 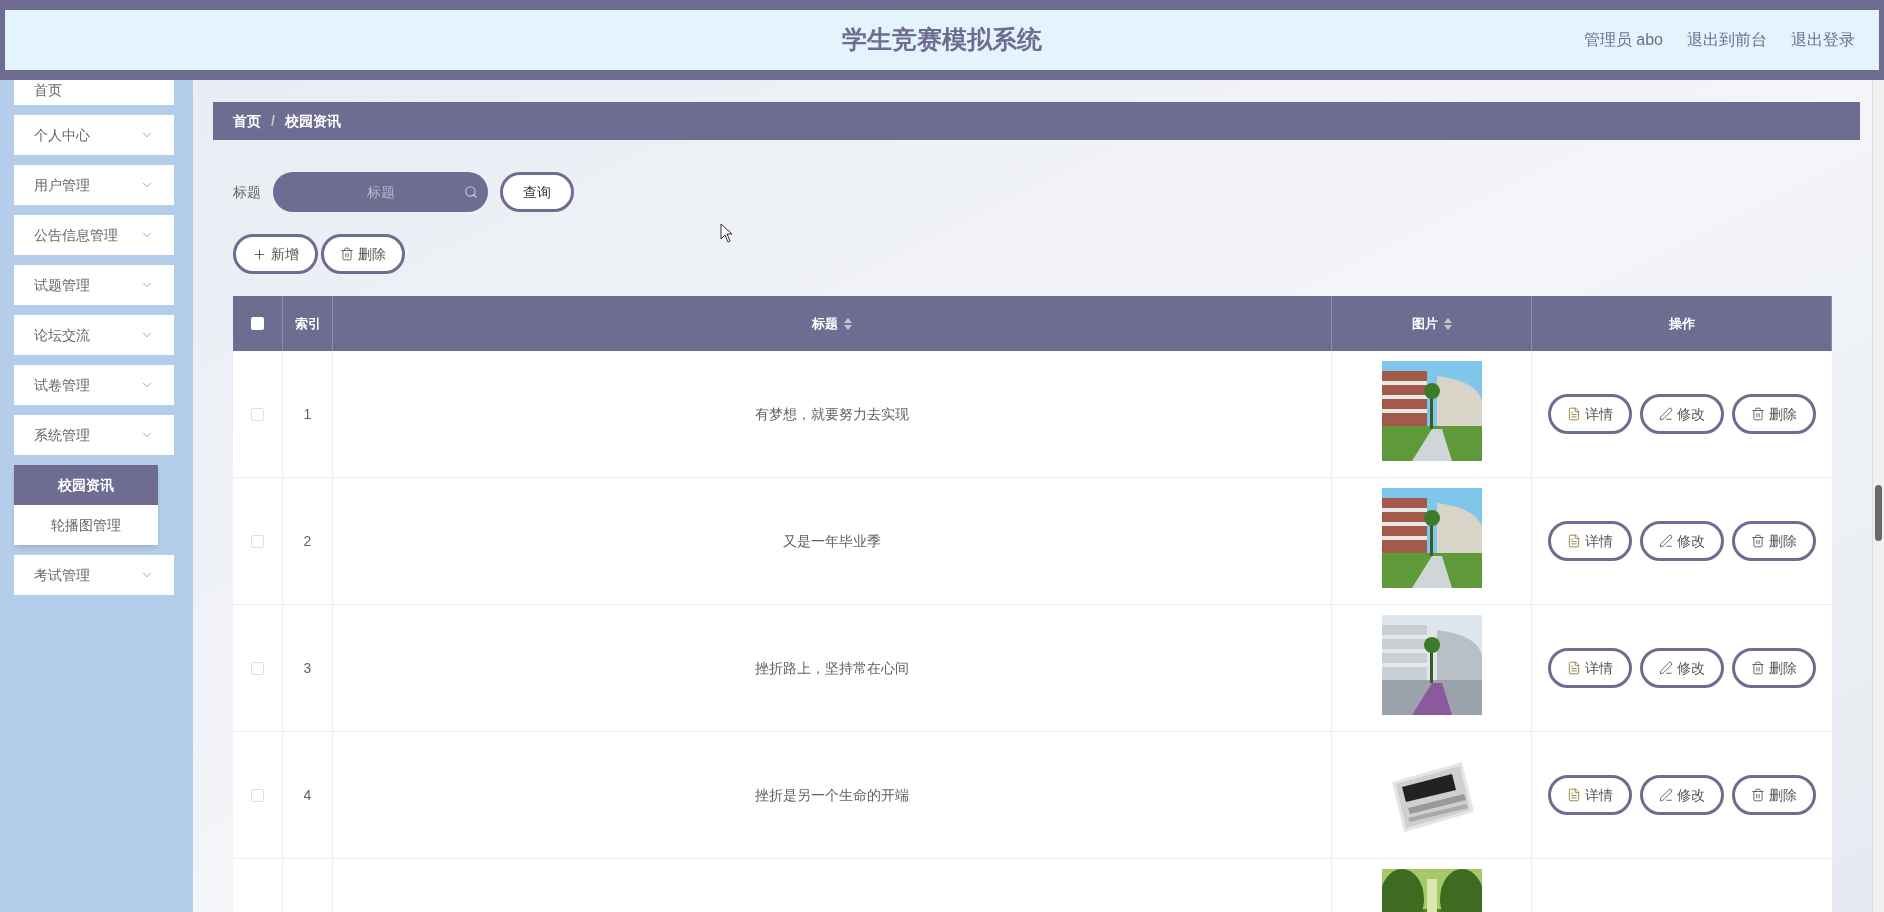 What do you see at coordinates (94, 92) in the screenshot?
I see `sidebar-item: 首页` at bounding box center [94, 92].